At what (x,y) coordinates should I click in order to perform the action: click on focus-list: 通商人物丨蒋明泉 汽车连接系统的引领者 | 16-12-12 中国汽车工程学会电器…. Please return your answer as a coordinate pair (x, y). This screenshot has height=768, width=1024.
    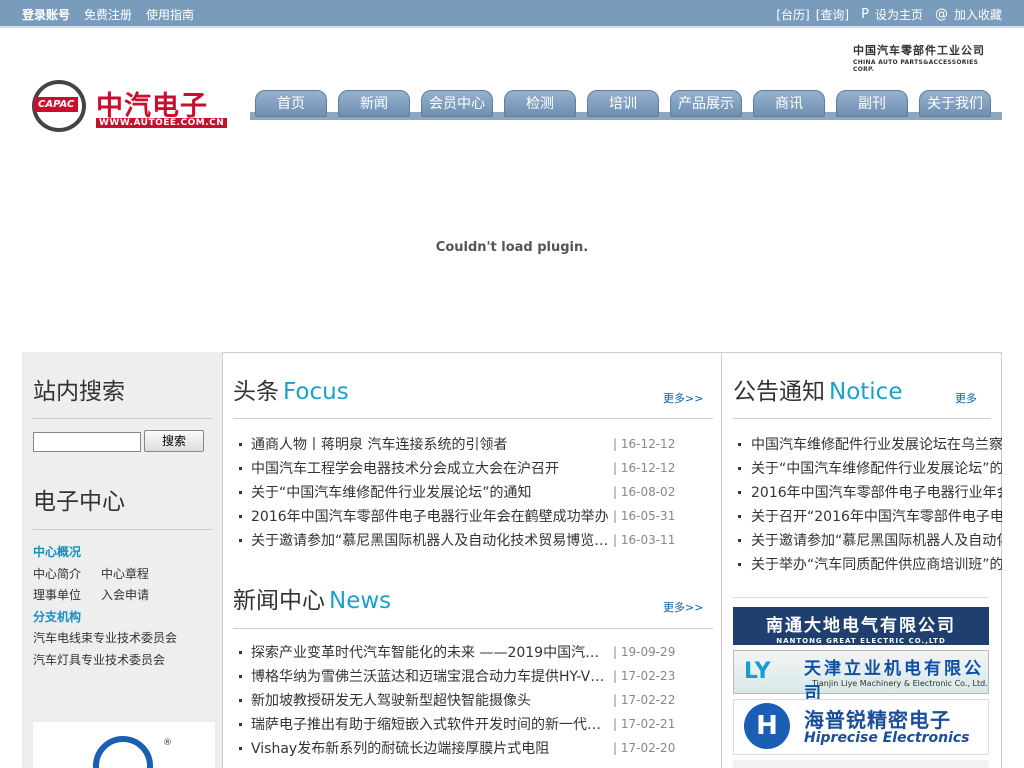
    Looking at the image, I should click on (479, 492).